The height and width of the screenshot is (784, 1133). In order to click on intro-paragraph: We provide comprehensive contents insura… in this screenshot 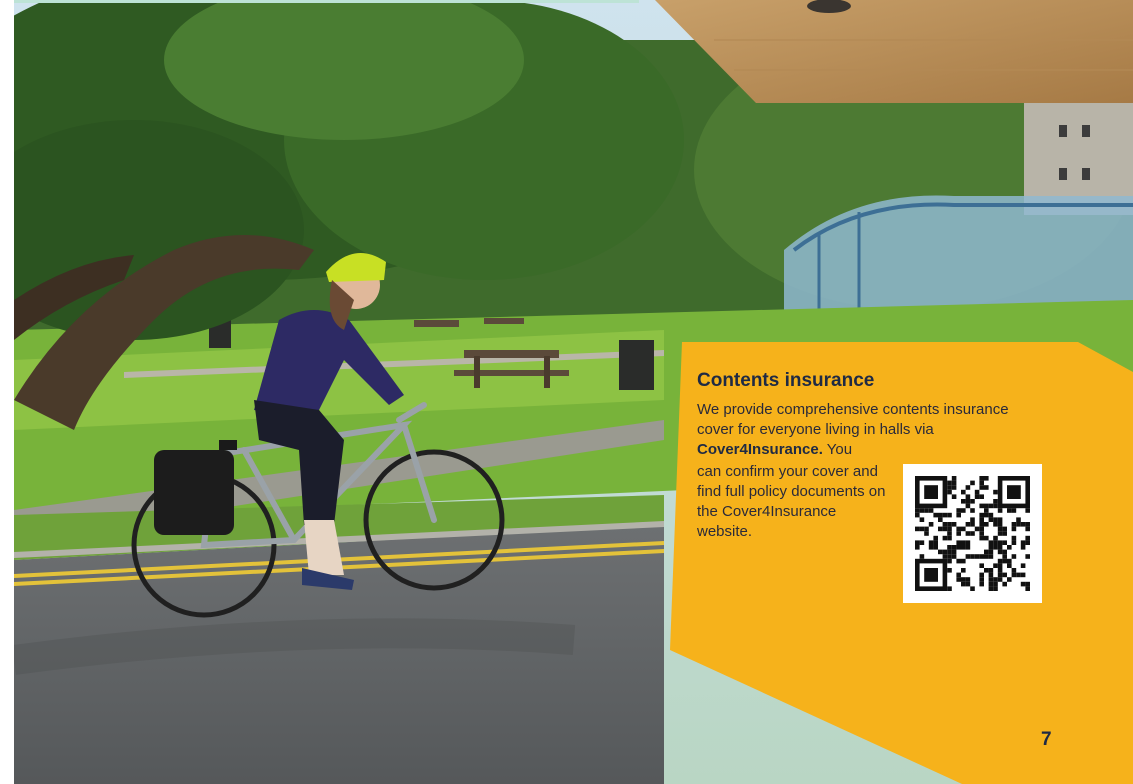, I will do `click(869, 430)`.